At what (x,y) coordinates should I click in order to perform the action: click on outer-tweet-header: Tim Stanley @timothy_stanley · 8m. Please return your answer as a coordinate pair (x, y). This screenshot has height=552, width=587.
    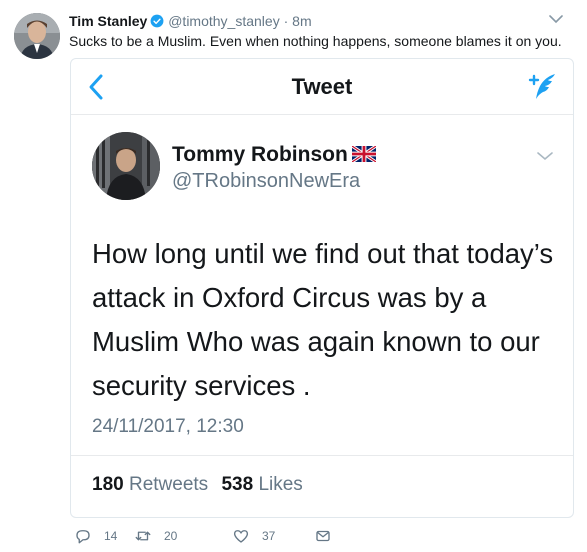
    Looking at the image, I should click on (190, 21).